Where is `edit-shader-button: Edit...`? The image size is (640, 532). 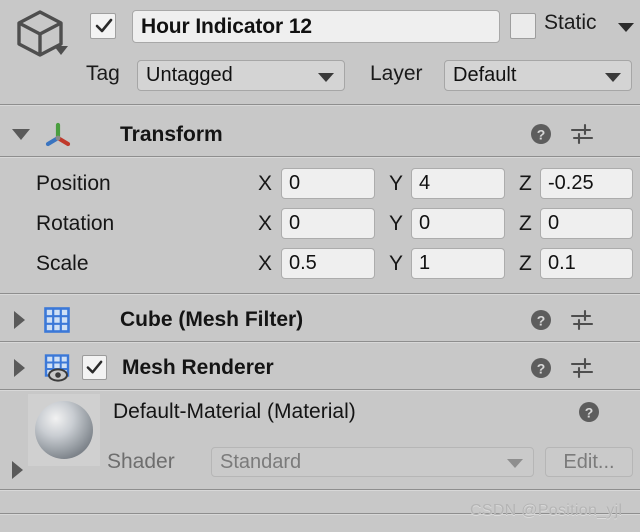
edit-shader-button: Edit... is located at coordinates (589, 462).